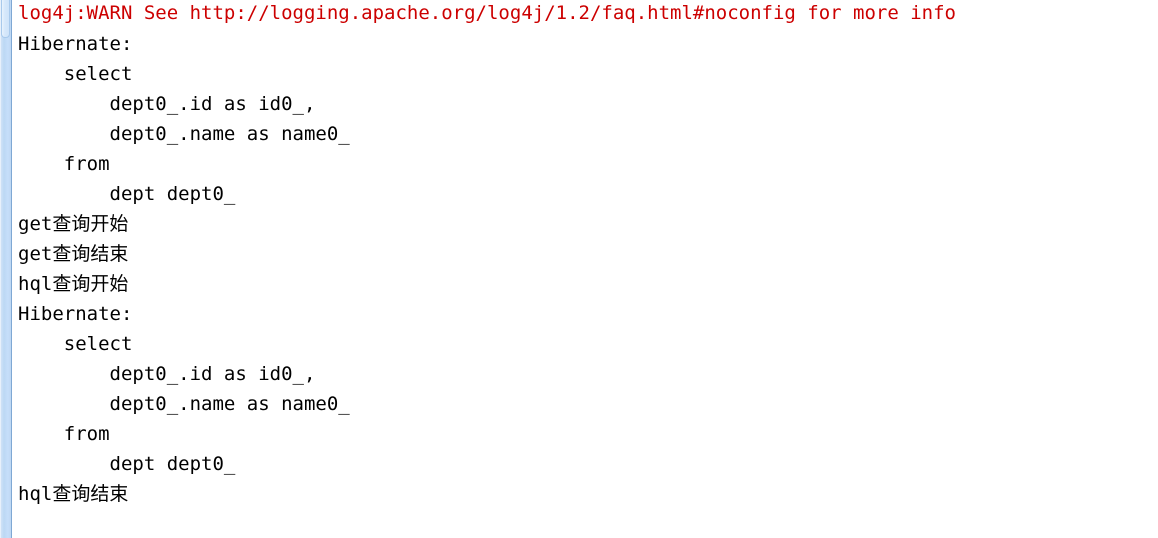 This screenshot has height=538, width=1158. Describe the element at coordinates (73, 284) in the screenshot. I see `console-line: hql查询开始` at that location.